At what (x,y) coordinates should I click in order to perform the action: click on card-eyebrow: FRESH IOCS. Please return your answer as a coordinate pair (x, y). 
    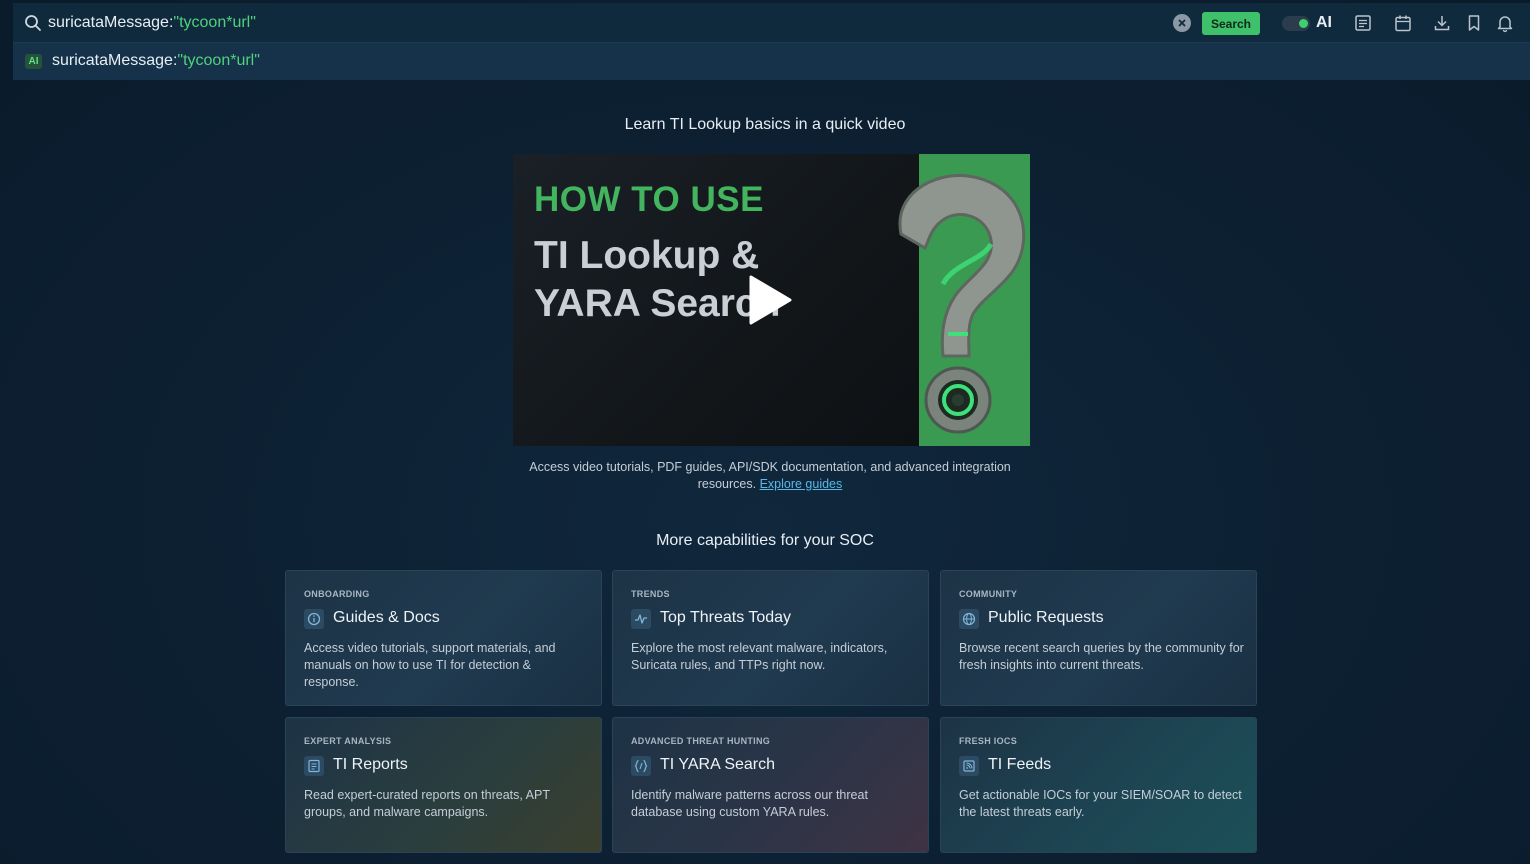
    Looking at the image, I should click on (988, 741).